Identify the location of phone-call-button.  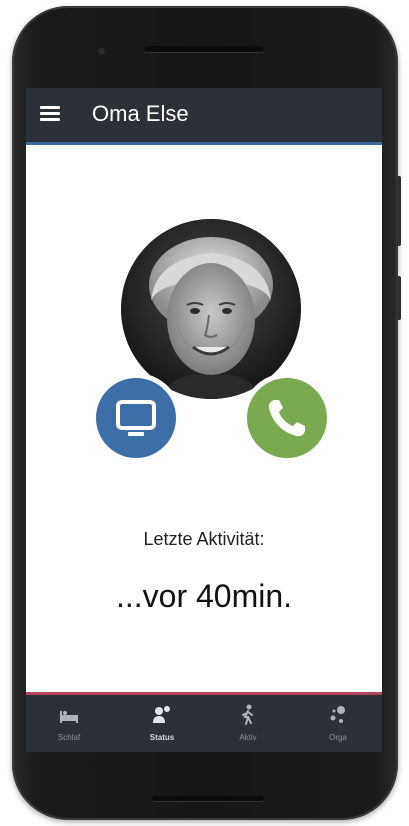
(287, 418).